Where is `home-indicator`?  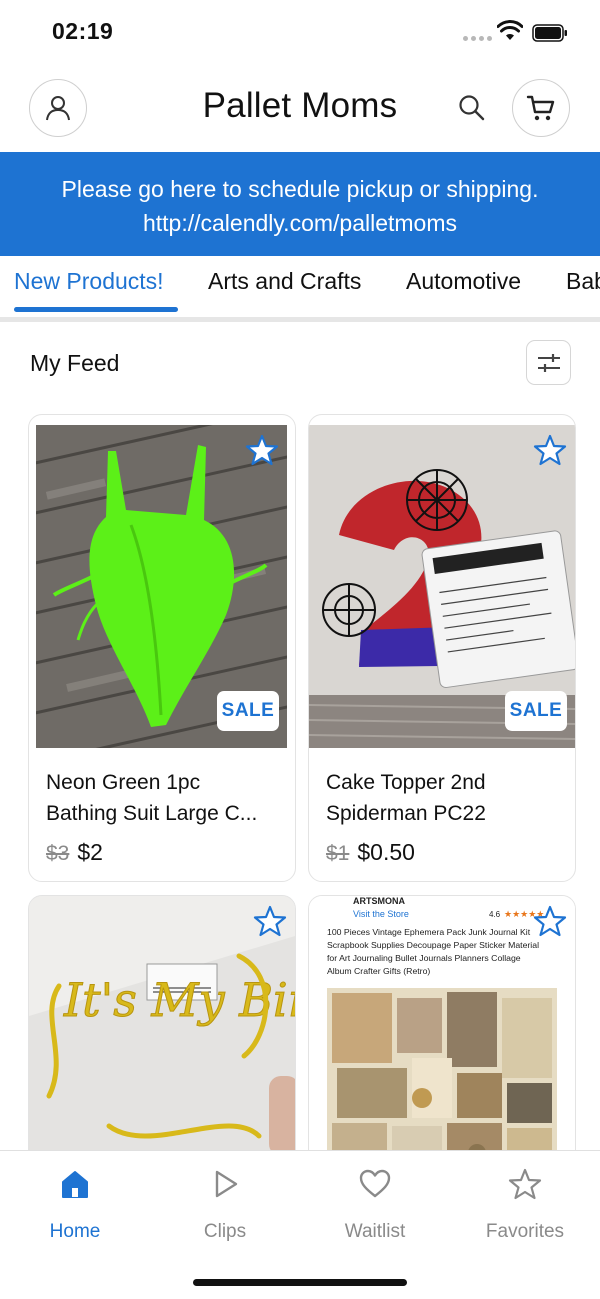
home-indicator is located at coordinates (300, 1282).